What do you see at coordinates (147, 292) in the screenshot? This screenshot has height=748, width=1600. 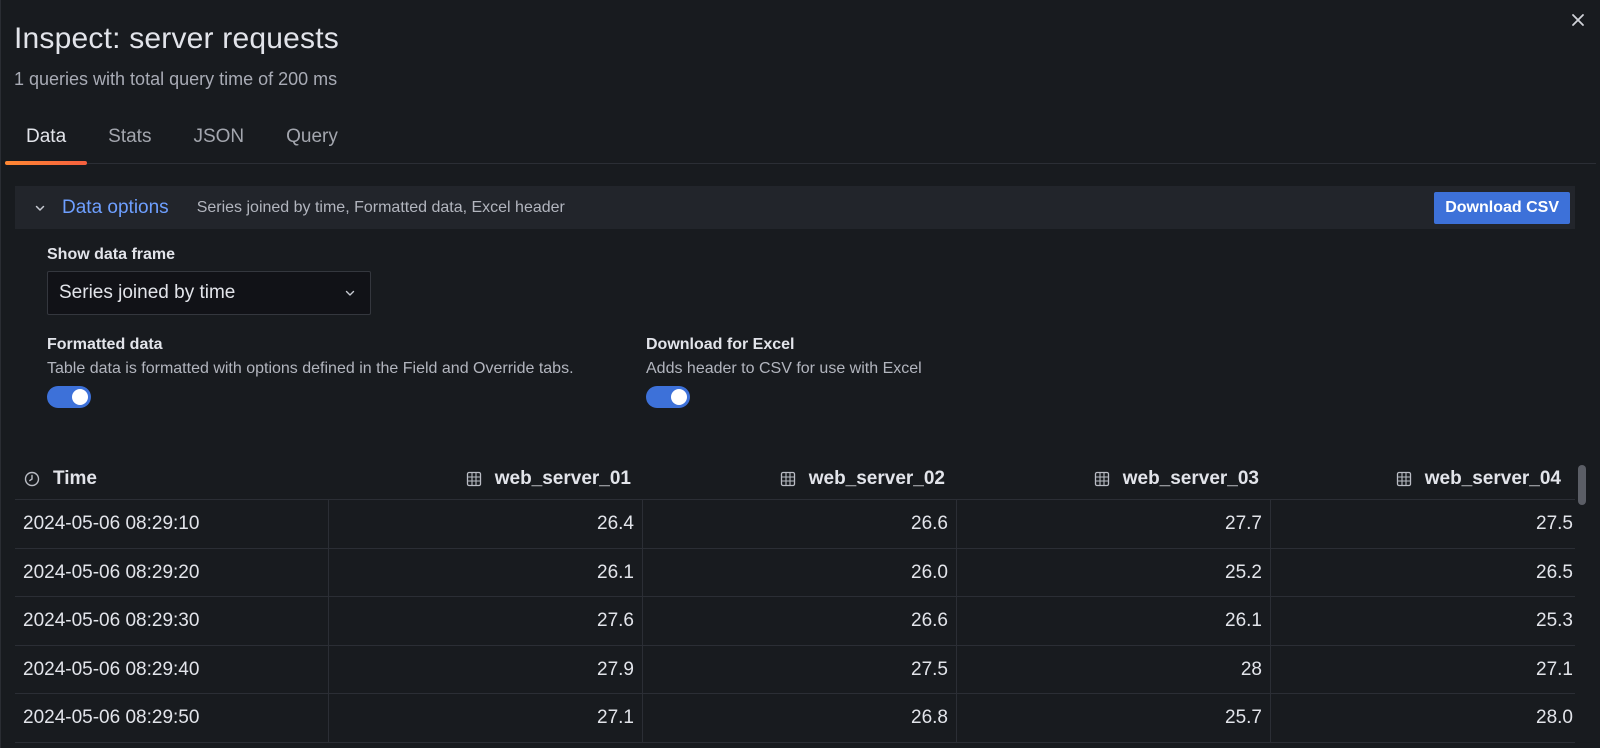 I see `data-frame-select-value: Series joined by time` at bounding box center [147, 292].